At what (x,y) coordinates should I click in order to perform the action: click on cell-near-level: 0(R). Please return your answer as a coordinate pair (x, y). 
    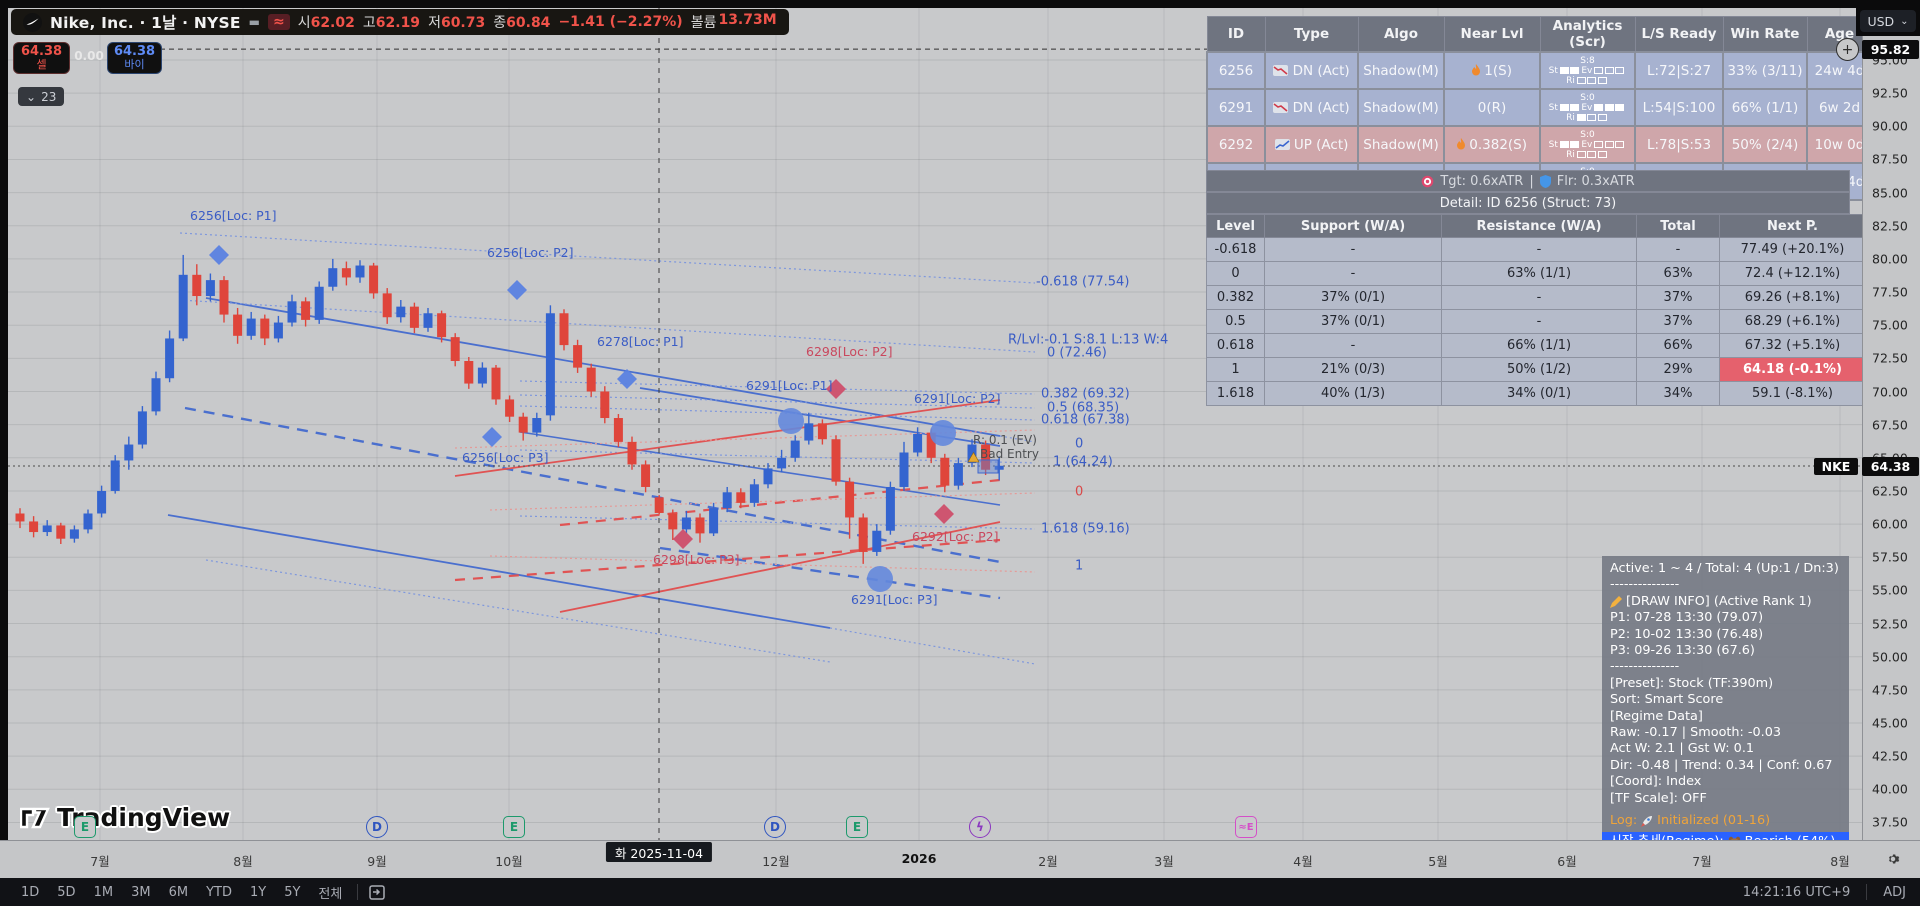
    Looking at the image, I should click on (1492, 107).